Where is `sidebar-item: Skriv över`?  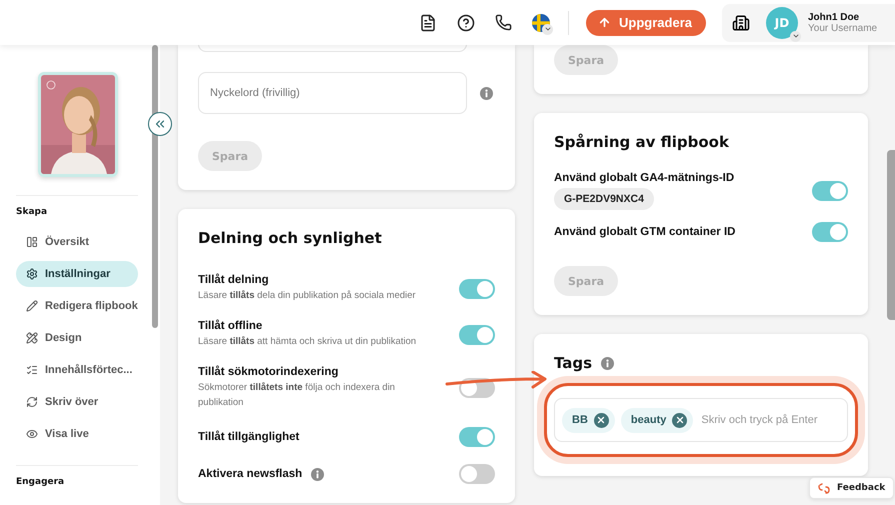 sidebar-item: Skriv över is located at coordinates (77, 402).